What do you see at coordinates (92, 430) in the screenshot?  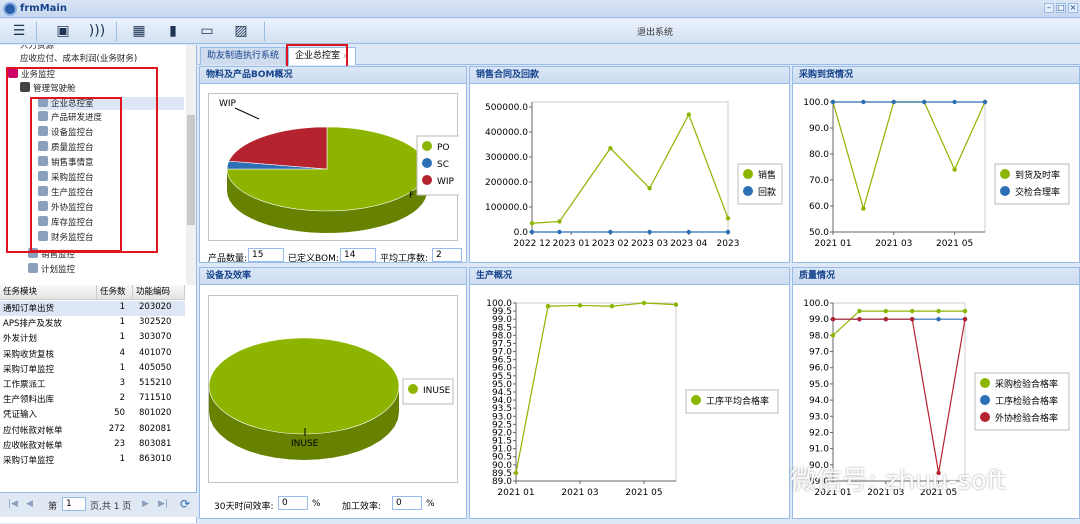 I see `table-row: 应付帐款对帐单 272 802081` at bounding box center [92, 430].